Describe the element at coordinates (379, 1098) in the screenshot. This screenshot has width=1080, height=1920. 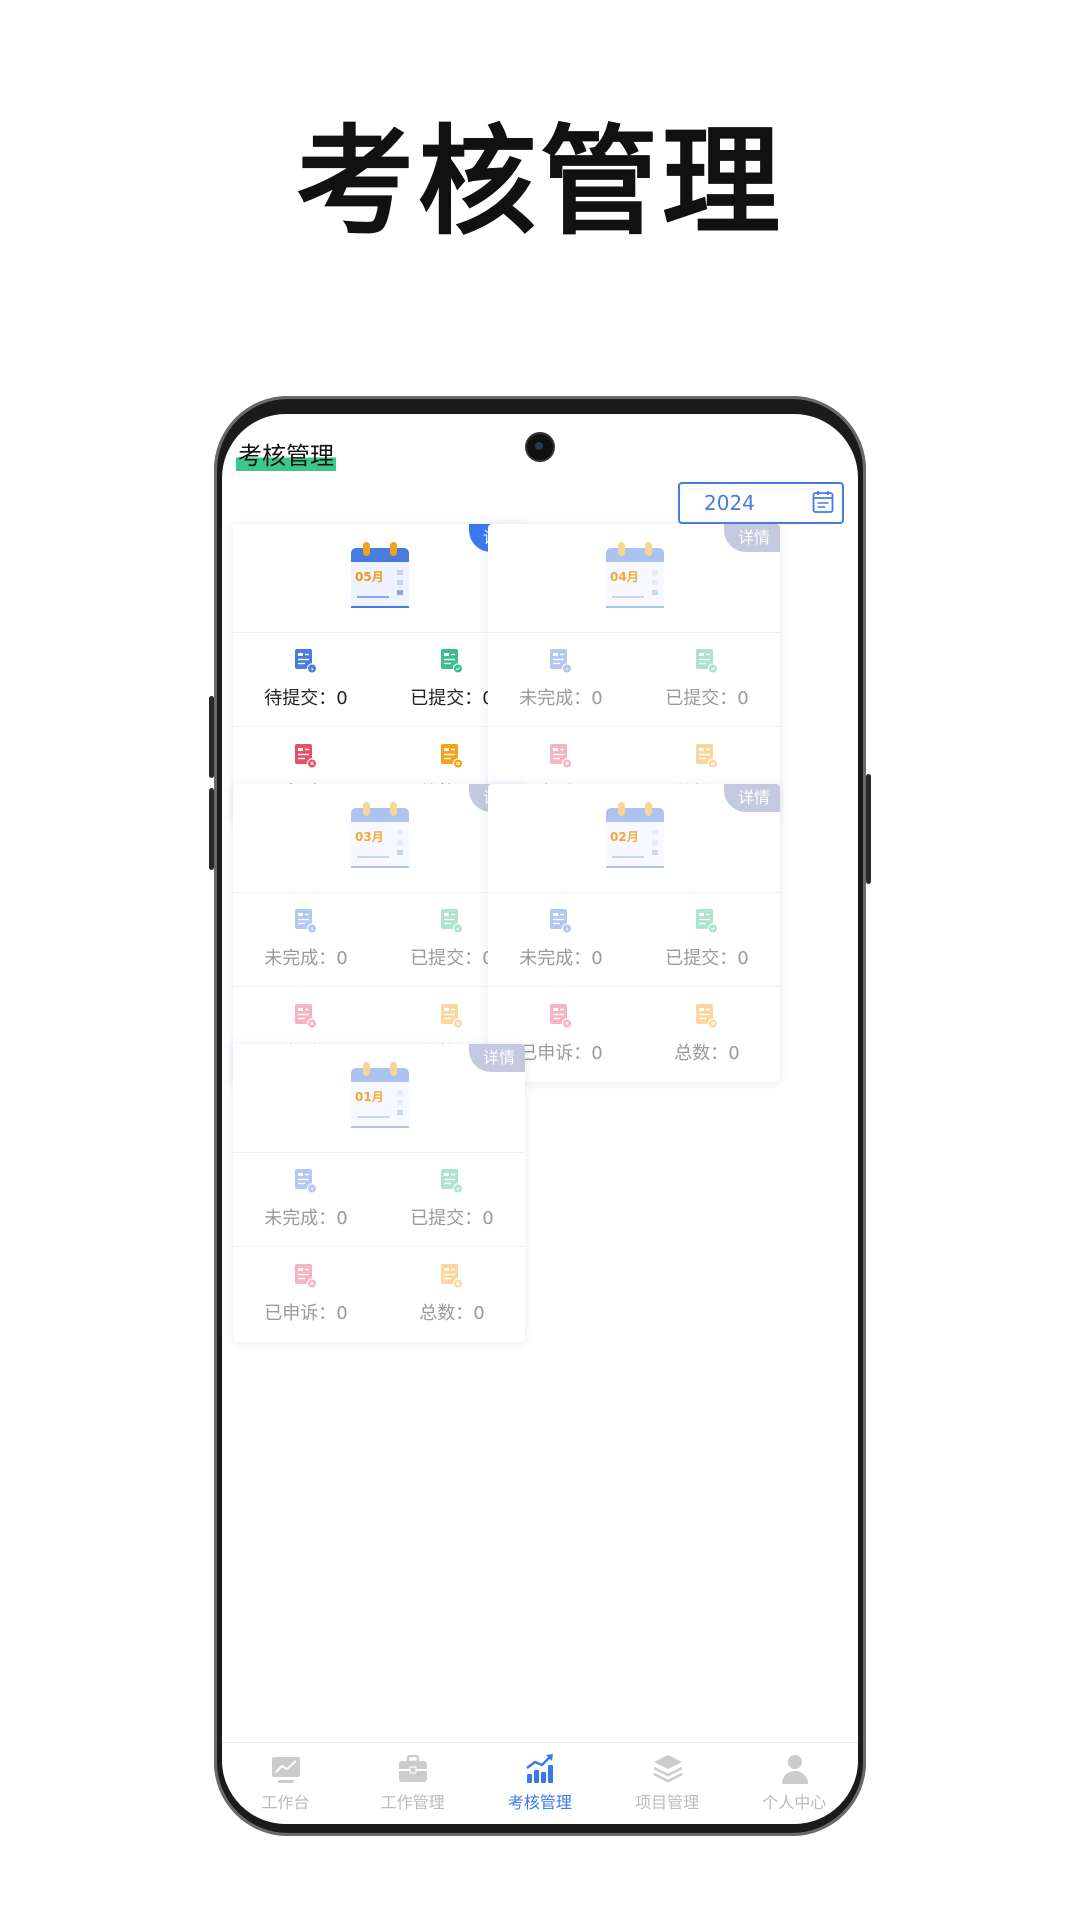
I see `card-header: 01月 详情` at that location.